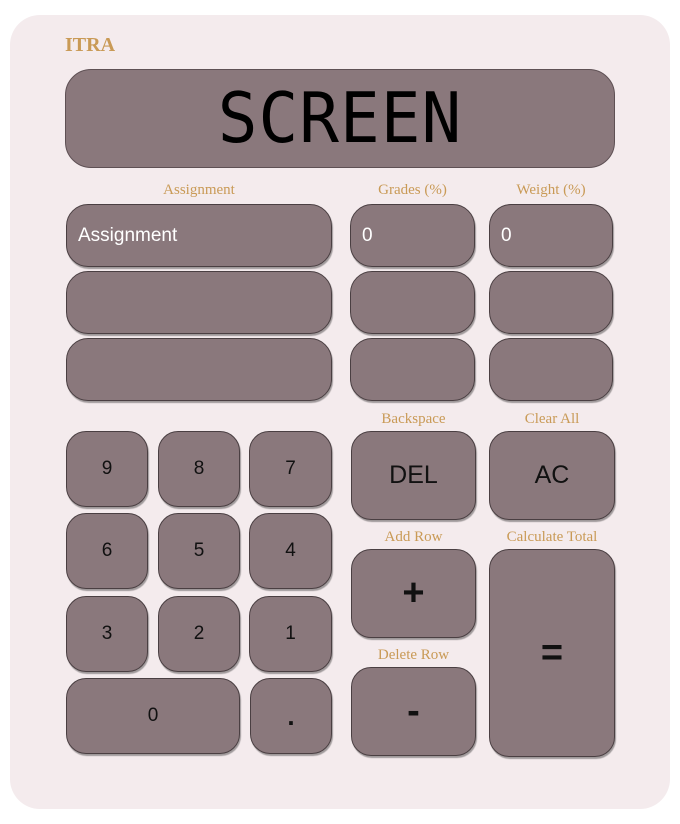 Image resolution: width=680 pixels, height=824 pixels. Describe the element at coordinates (413, 537) in the screenshot. I see `label-add-row: Add Row` at that location.